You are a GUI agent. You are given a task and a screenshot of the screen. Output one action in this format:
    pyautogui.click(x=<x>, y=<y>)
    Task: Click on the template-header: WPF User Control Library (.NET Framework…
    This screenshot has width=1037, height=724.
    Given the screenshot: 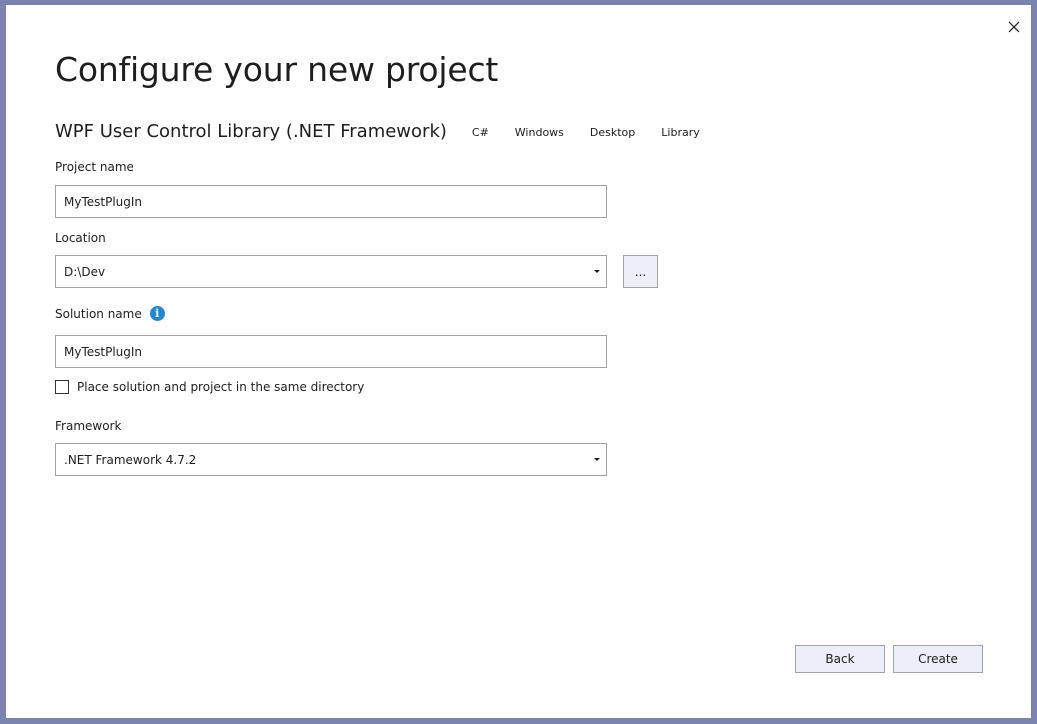 What is the action you would take?
    pyautogui.click(x=390, y=131)
    